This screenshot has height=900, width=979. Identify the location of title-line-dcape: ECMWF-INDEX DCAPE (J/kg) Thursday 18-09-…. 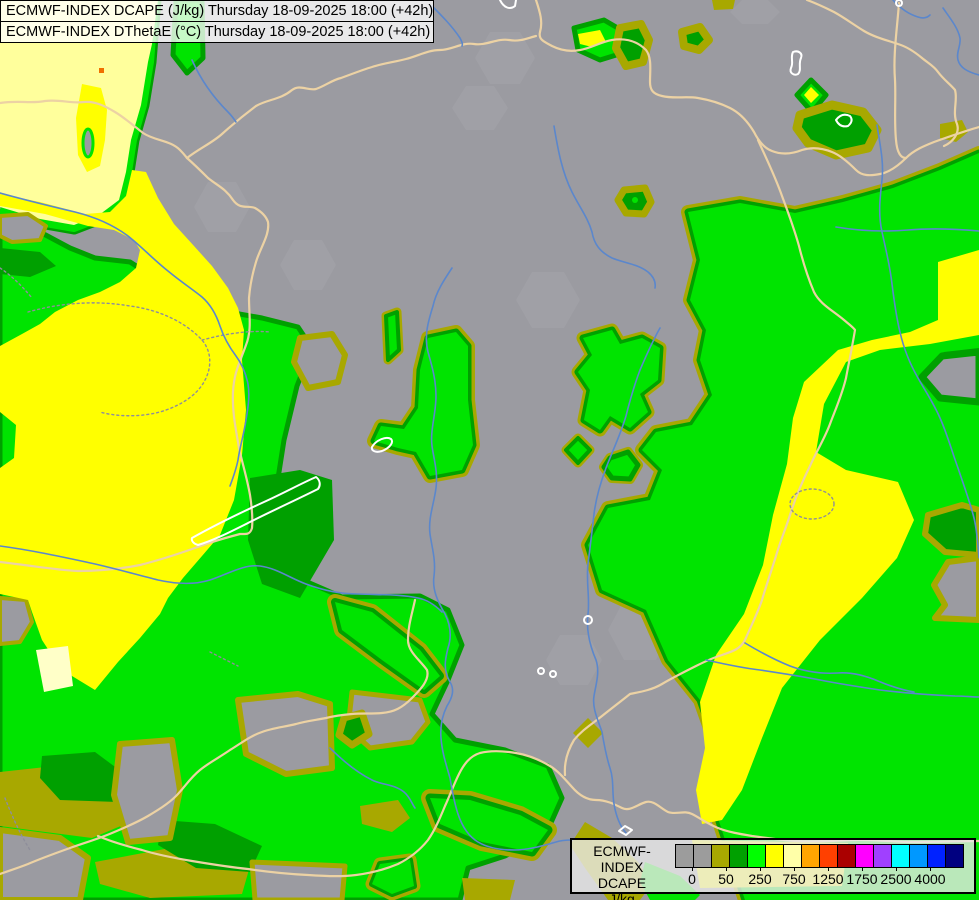
(217, 11).